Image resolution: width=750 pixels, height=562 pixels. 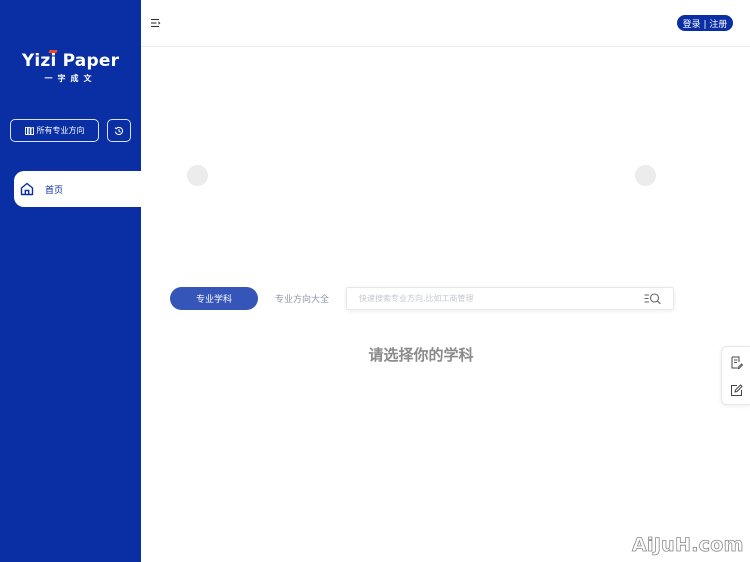 I want to click on floating-toolbar, so click(x=735, y=375).